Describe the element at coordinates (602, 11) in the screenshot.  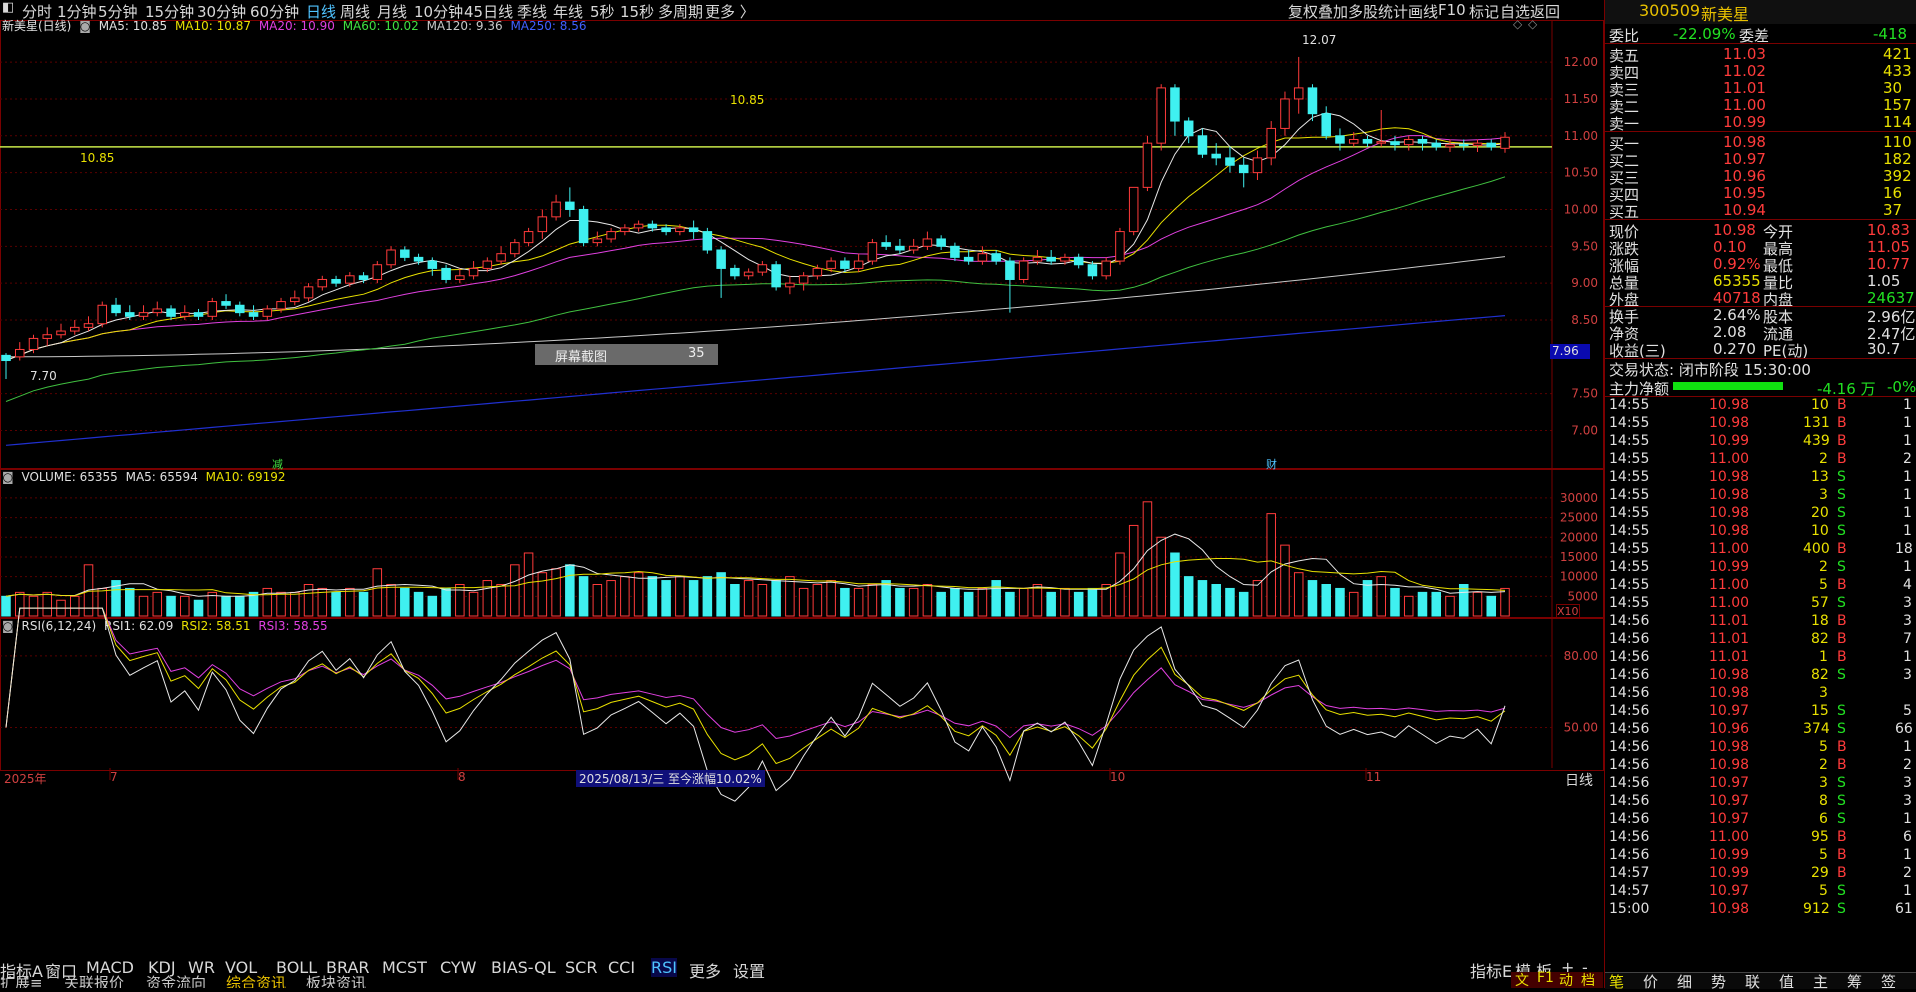
I see `period-tab: 5秒` at that location.